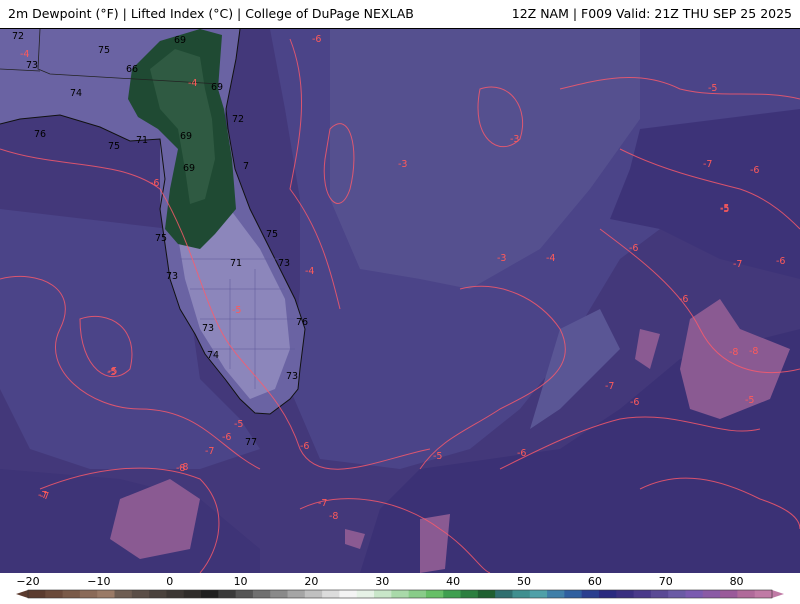 The image size is (800, 604). I want to click on dewpoint-label: 77, so click(251, 442).